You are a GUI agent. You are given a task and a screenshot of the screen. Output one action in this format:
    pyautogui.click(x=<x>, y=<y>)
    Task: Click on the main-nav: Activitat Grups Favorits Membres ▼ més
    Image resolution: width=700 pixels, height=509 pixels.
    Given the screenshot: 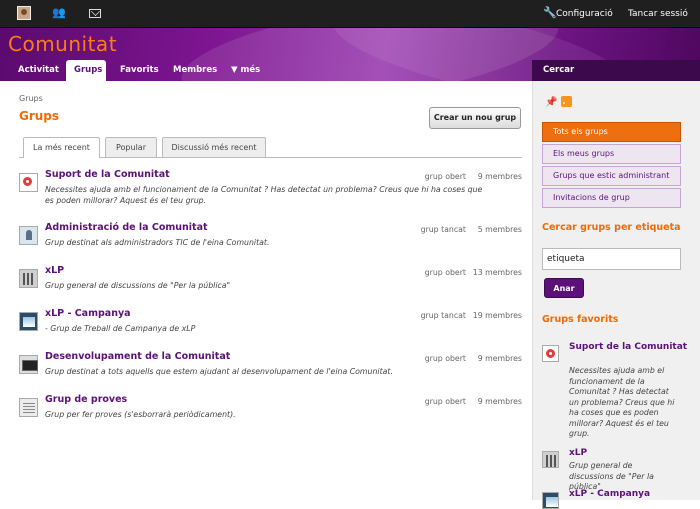 What is the action you would take?
    pyautogui.click(x=266, y=70)
    